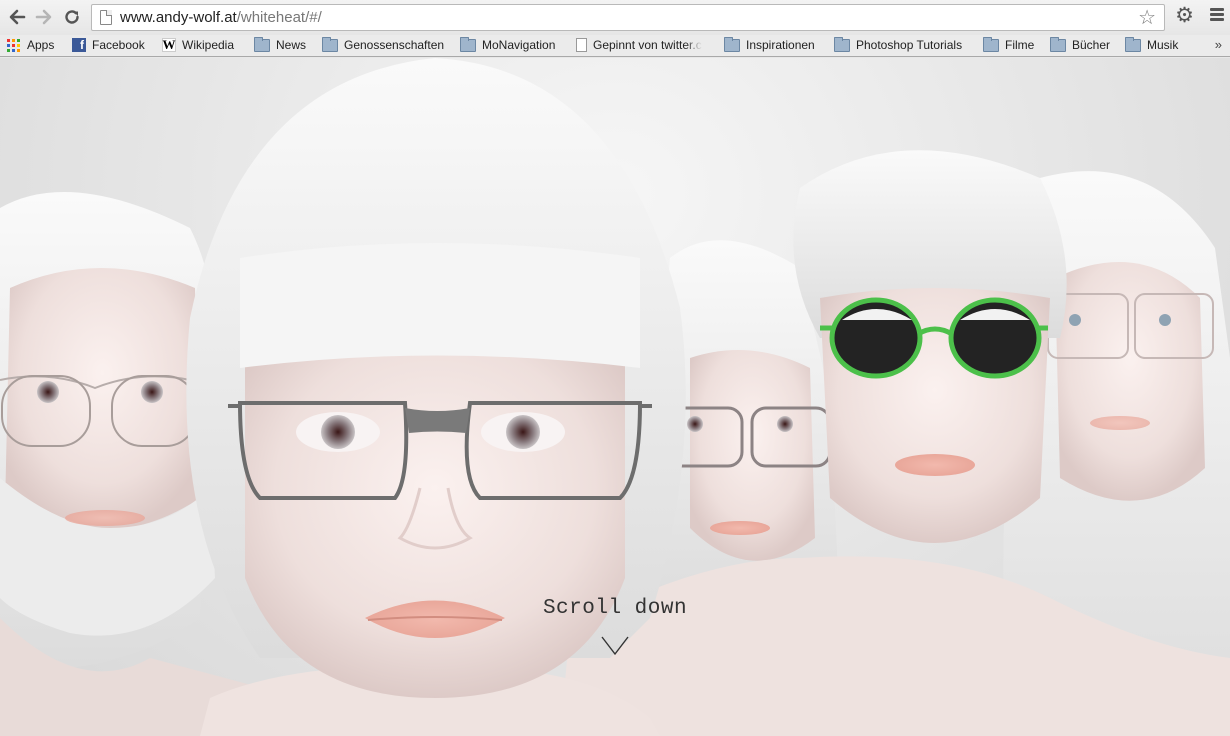  What do you see at coordinates (1218, 44) in the screenshot?
I see `bookmarks-overflow-icon: »` at bounding box center [1218, 44].